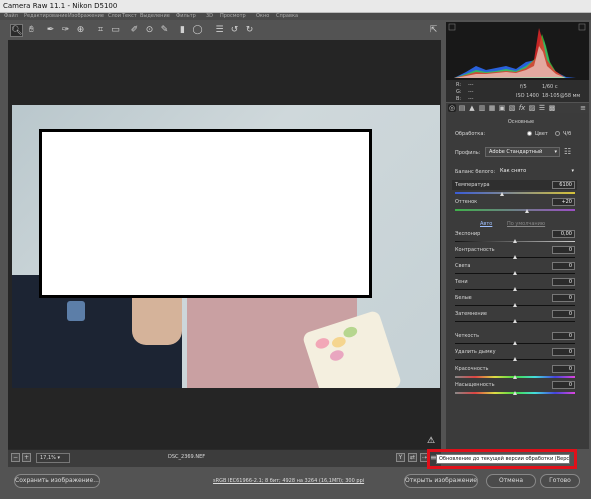 This screenshot has width=591, height=499. I want to click on hand-icon: ✋︎, so click(31, 30).